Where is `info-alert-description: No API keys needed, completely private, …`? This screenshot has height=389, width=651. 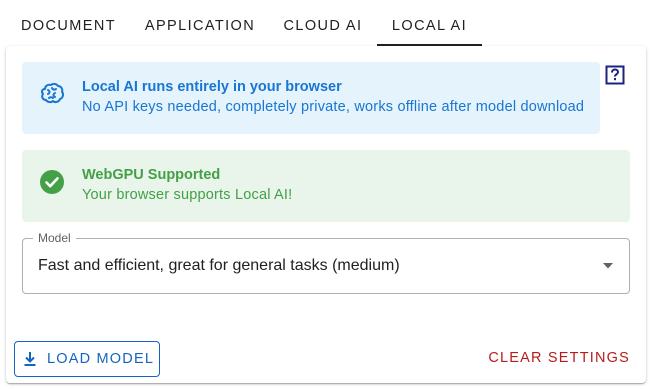
info-alert-description: No API keys needed, completely private, … is located at coordinates (333, 107).